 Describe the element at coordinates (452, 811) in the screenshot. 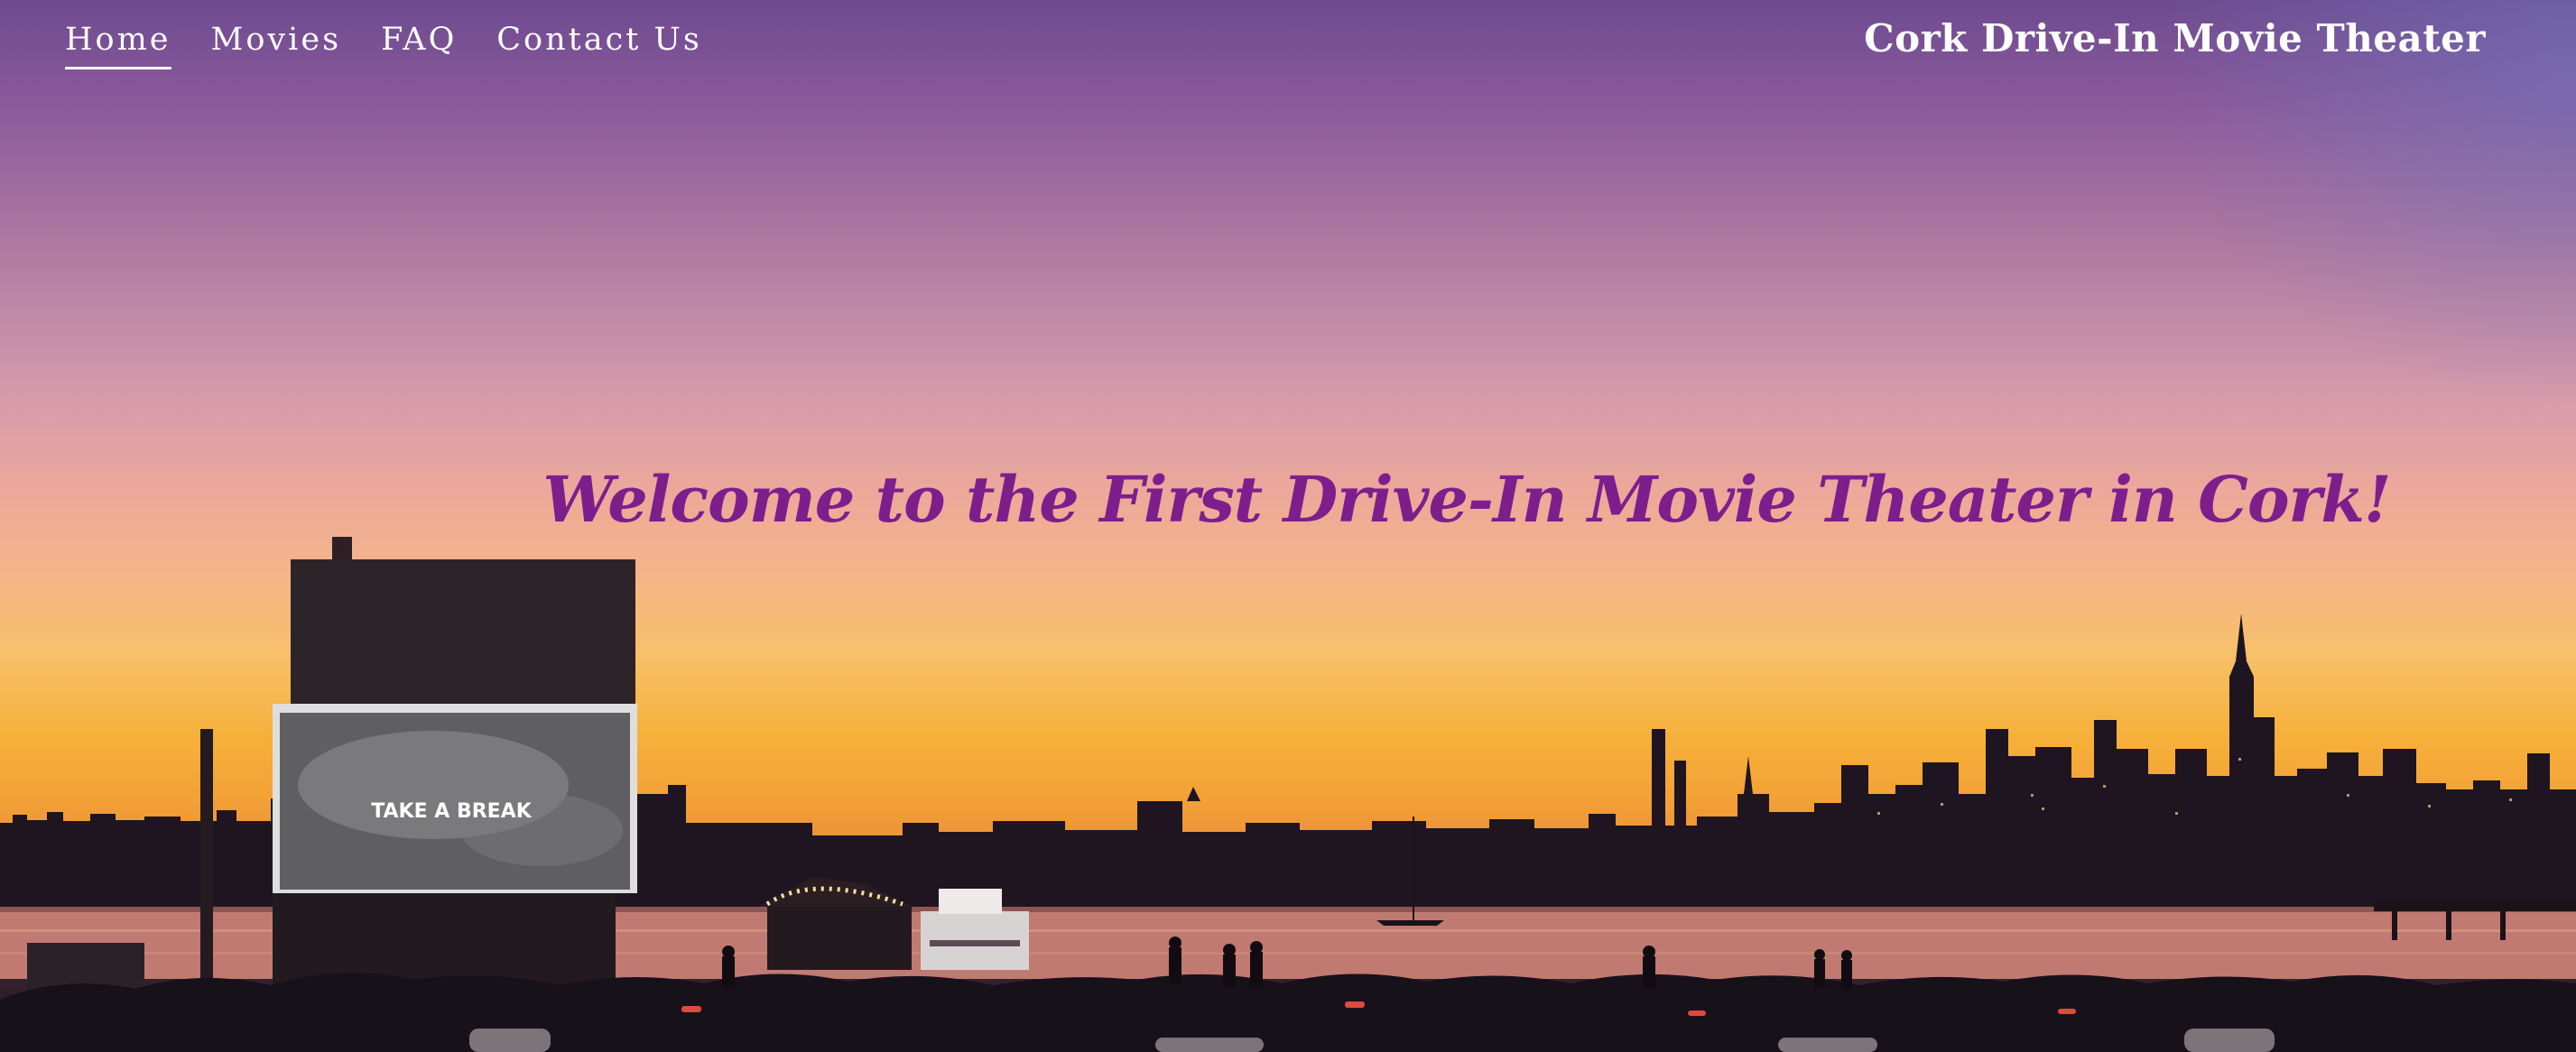

I see `billboard-screen-text: TAKE A BREAK` at that location.